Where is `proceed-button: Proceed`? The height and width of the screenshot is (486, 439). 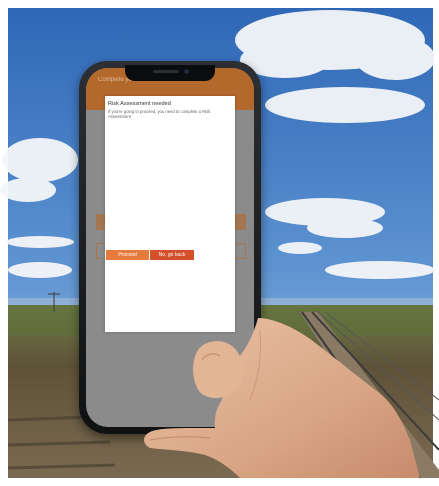 proceed-button: Proceed is located at coordinates (127, 255).